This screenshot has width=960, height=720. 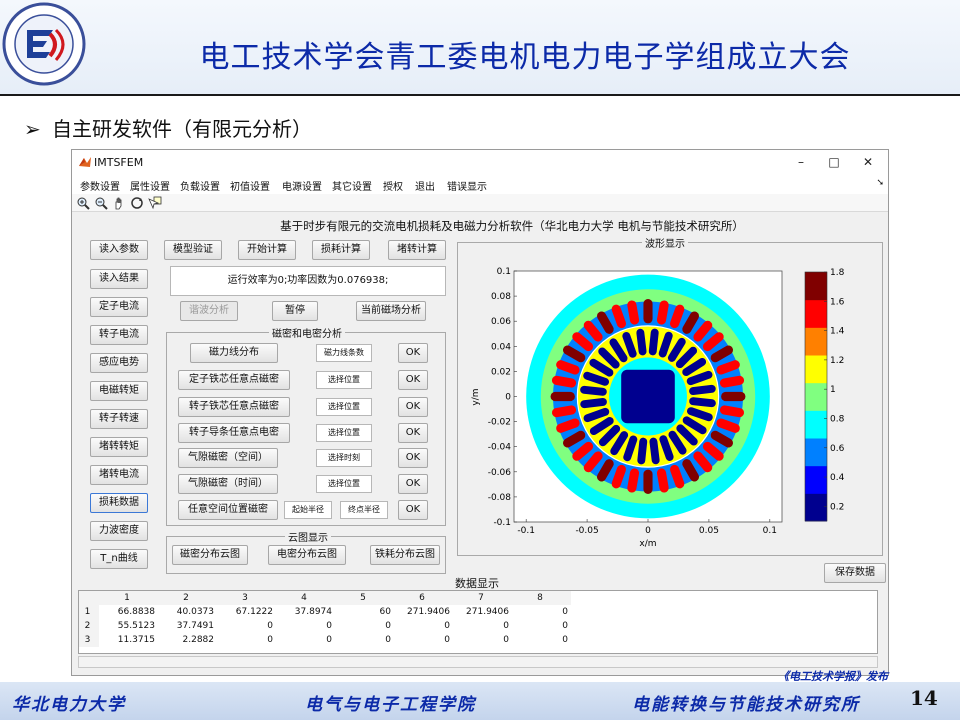 What do you see at coordinates (837, 419) in the screenshot?
I see `colorbar-tick-label: 0.8` at bounding box center [837, 419].